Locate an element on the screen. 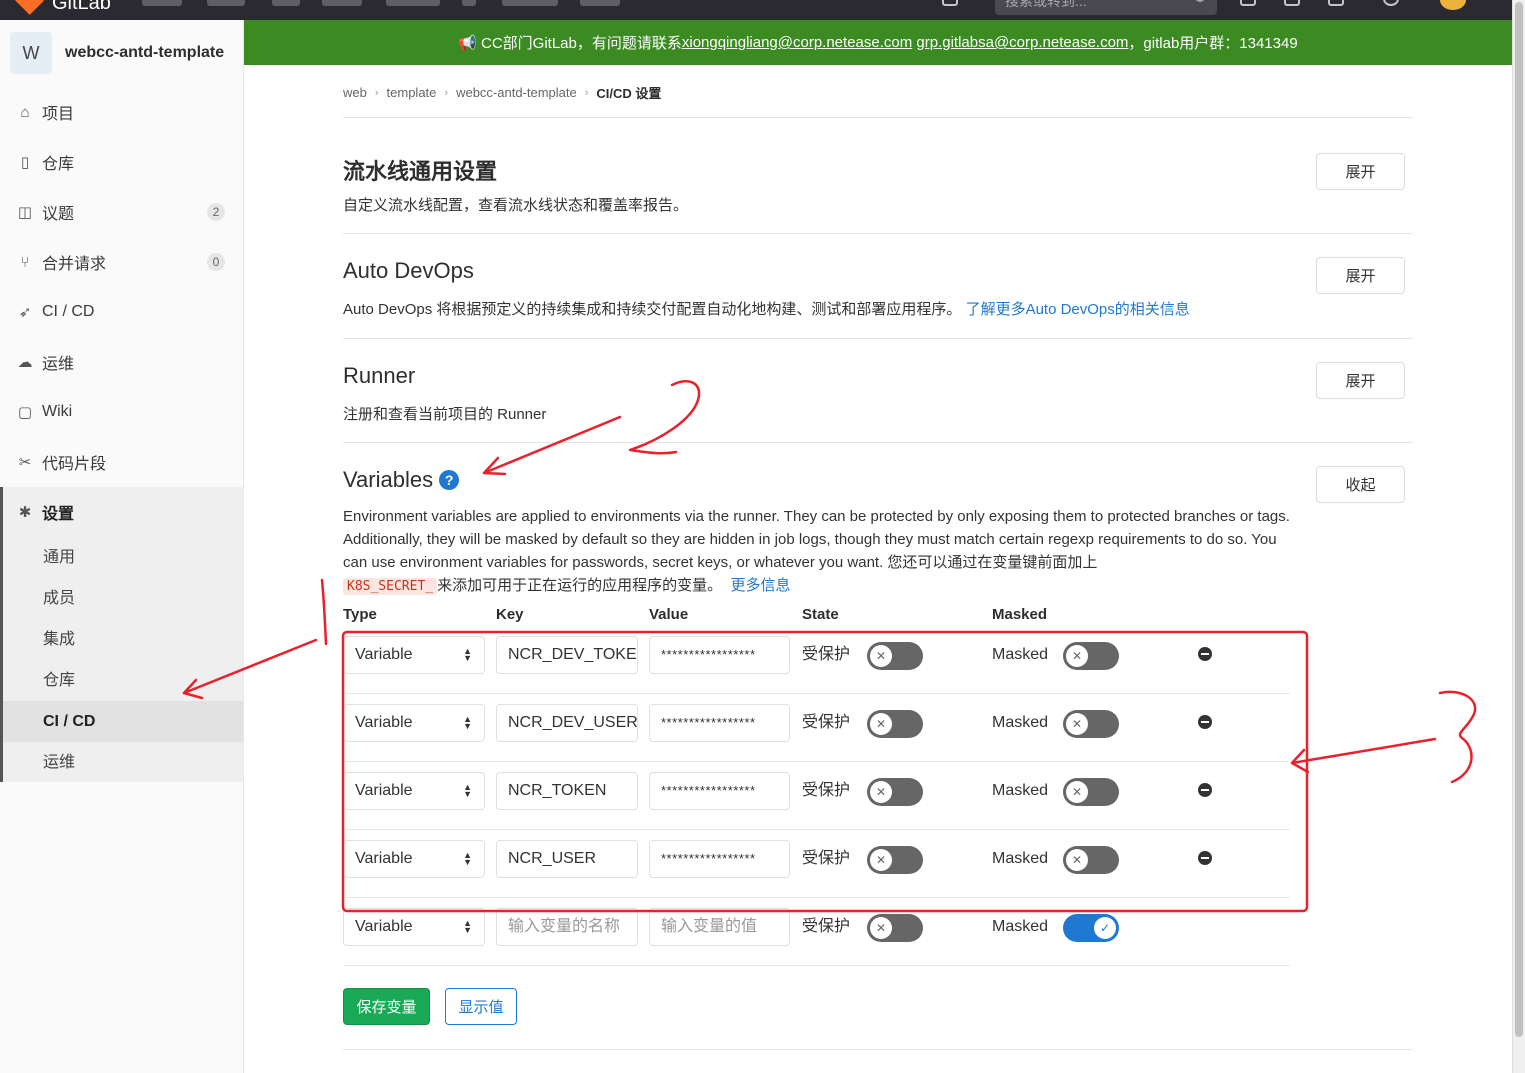  project-name: webcc-antd-template is located at coordinates (144, 53).